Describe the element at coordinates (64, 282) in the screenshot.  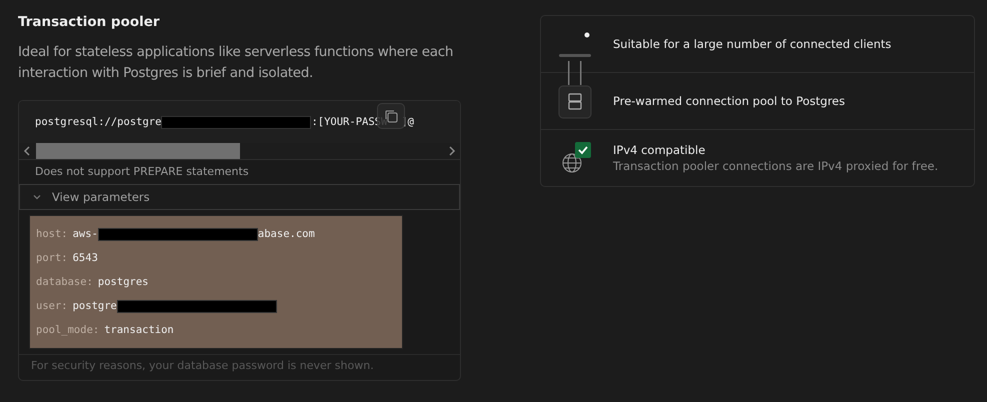
I see `parameter-key: database:` at that location.